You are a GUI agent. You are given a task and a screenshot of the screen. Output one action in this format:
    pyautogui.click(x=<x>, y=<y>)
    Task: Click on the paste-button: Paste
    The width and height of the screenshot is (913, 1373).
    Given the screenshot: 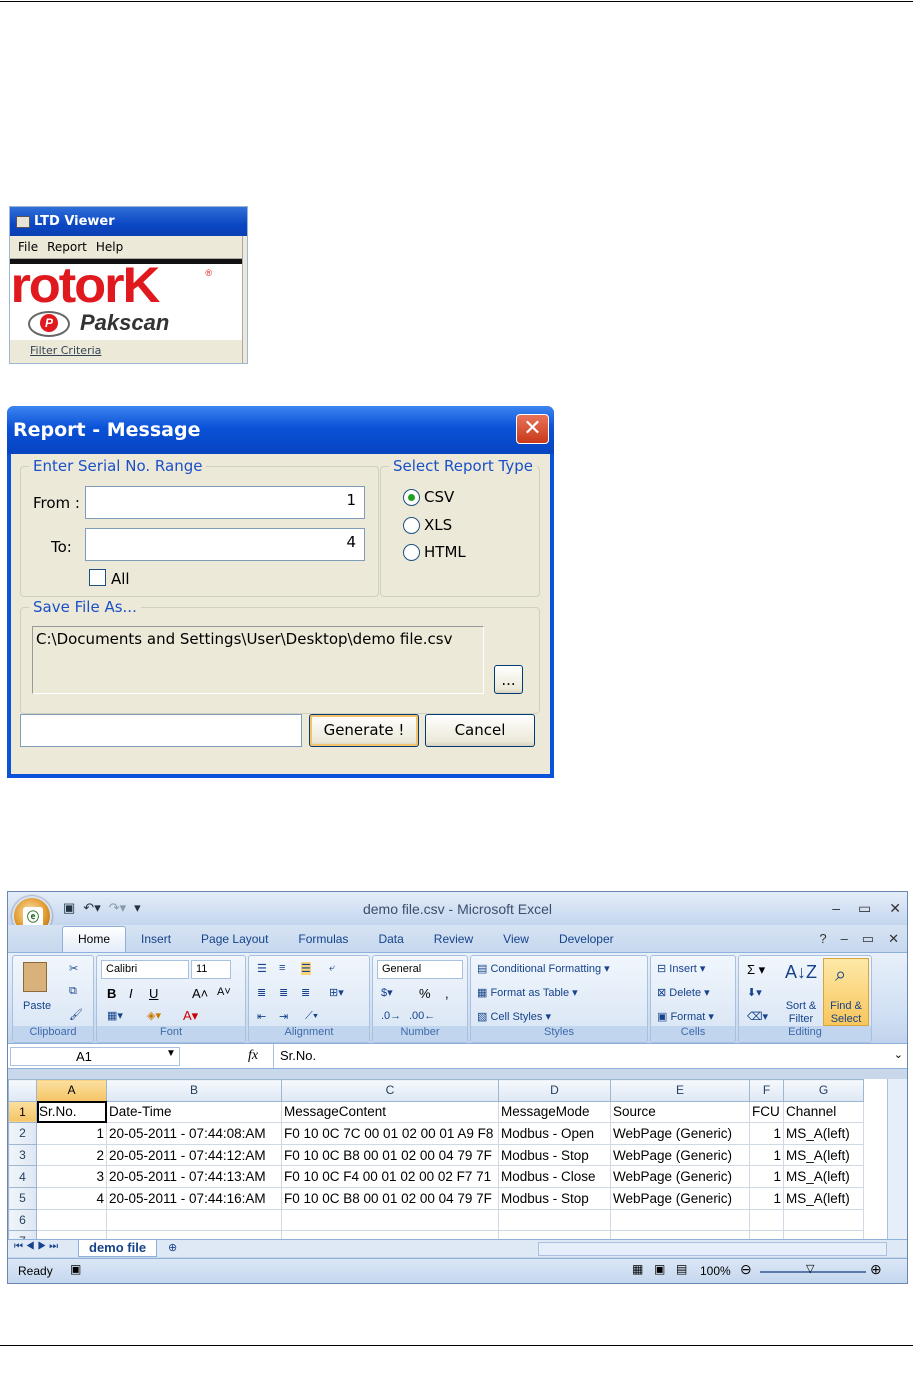 What is the action you would take?
    pyautogui.click(x=37, y=1006)
    